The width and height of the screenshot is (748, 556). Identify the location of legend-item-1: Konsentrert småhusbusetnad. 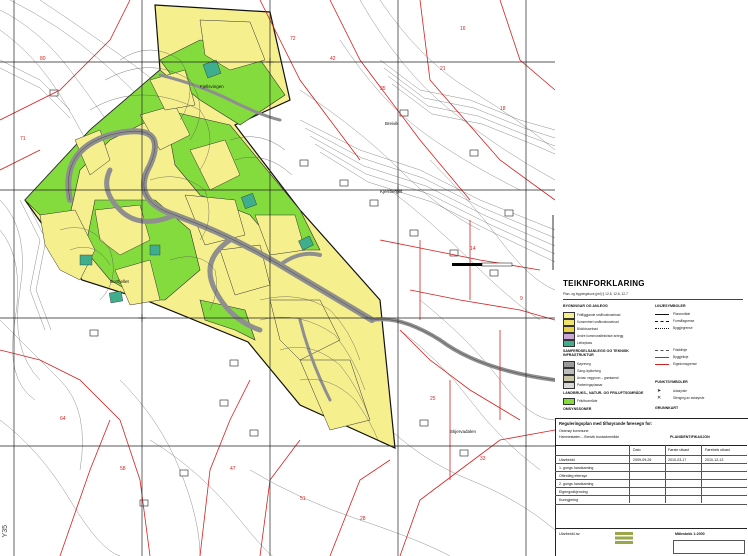
(598, 322).